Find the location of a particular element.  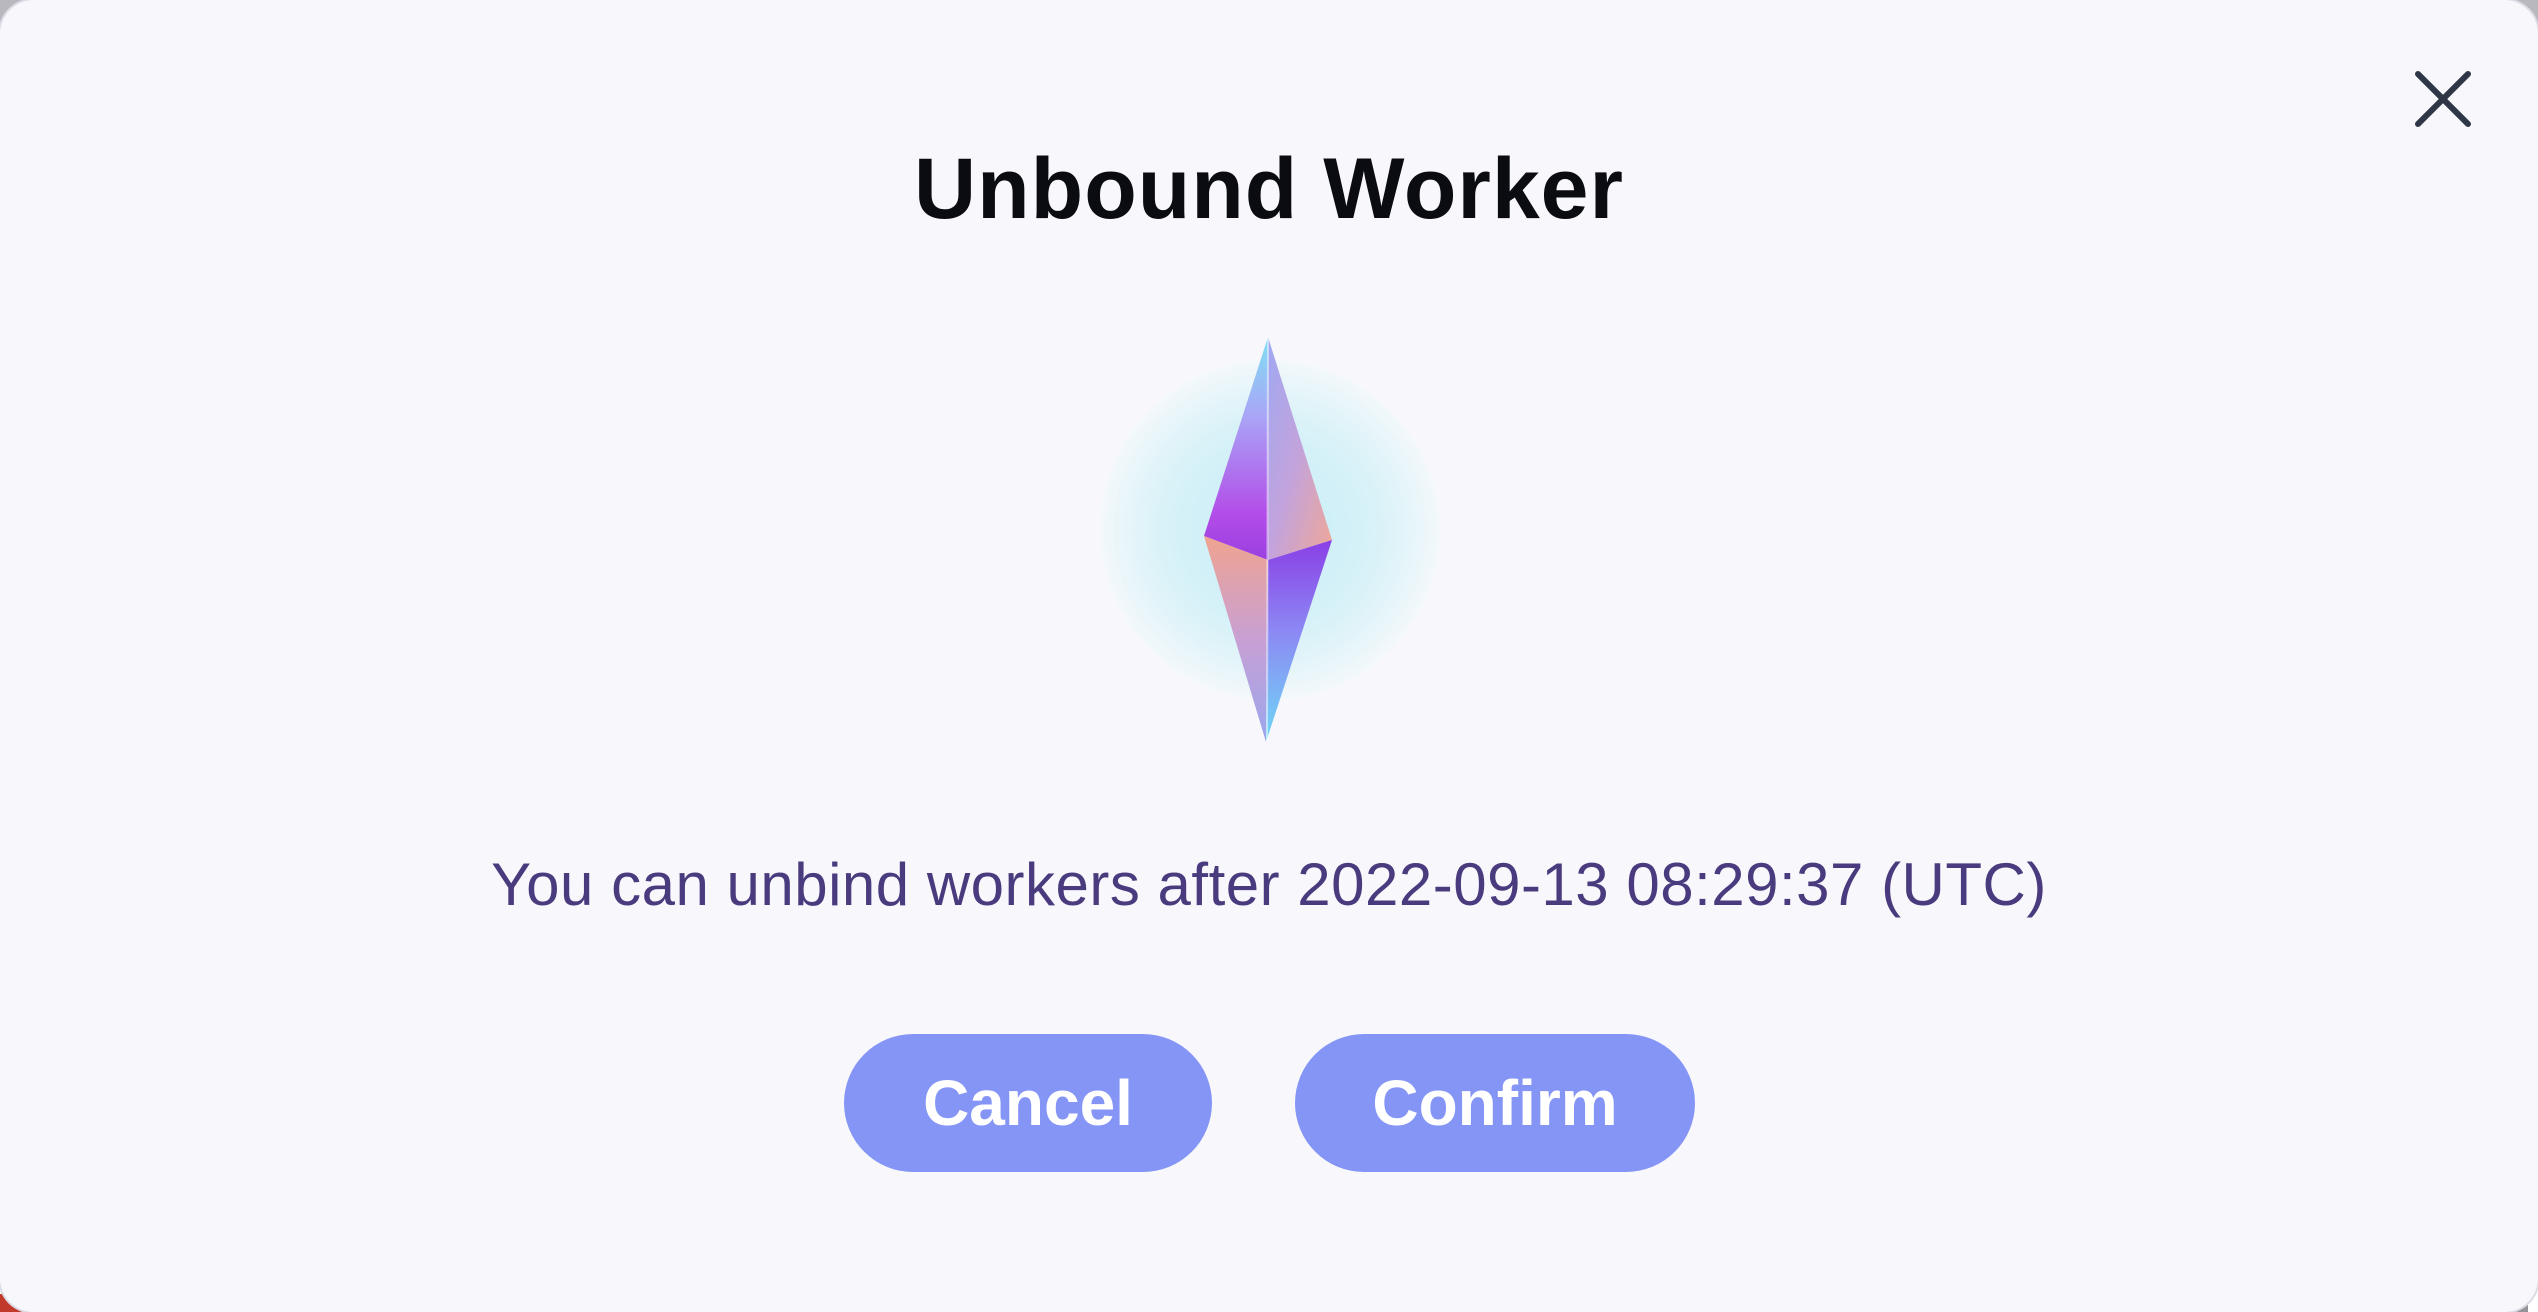

confirm-button: Confirm is located at coordinates (1495, 1103).